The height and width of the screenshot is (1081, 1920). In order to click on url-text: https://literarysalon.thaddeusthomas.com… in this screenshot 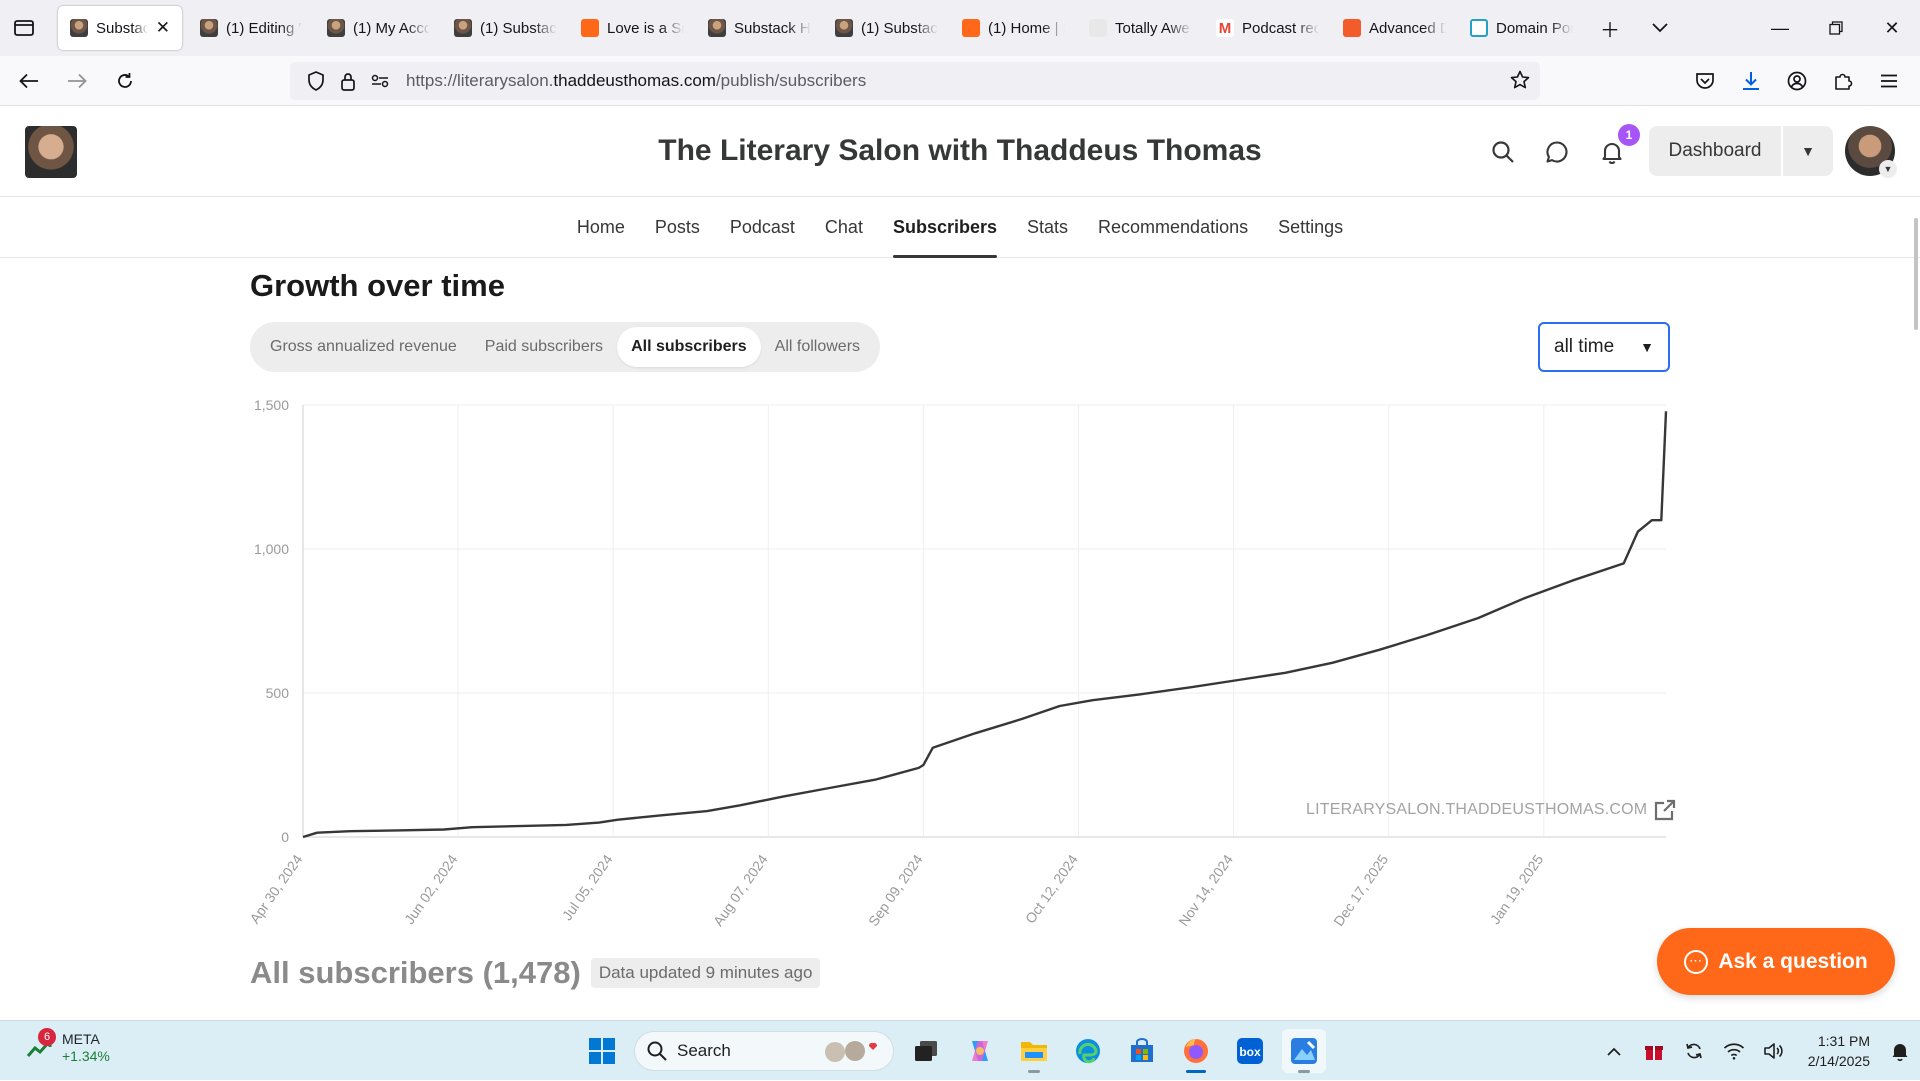, I will do `click(636, 81)`.